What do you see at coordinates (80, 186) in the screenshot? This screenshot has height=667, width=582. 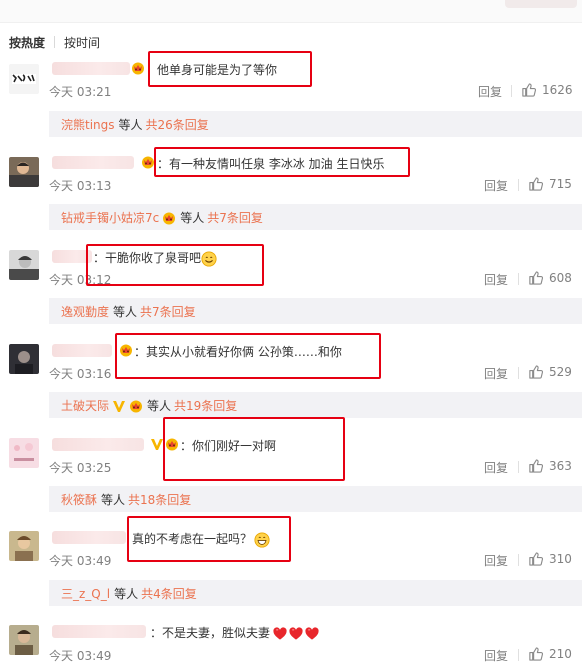 I see `comment-time: 今天 03:13` at bounding box center [80, 186].